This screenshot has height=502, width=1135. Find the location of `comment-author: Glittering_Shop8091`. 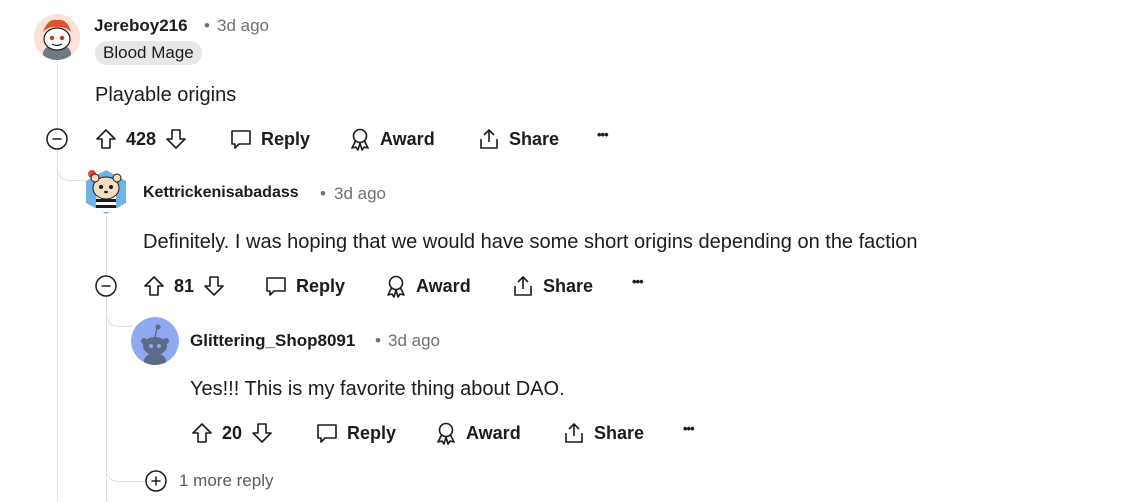

comment-author: Glittering_Shop8091 is located at coordinates (272, 341).